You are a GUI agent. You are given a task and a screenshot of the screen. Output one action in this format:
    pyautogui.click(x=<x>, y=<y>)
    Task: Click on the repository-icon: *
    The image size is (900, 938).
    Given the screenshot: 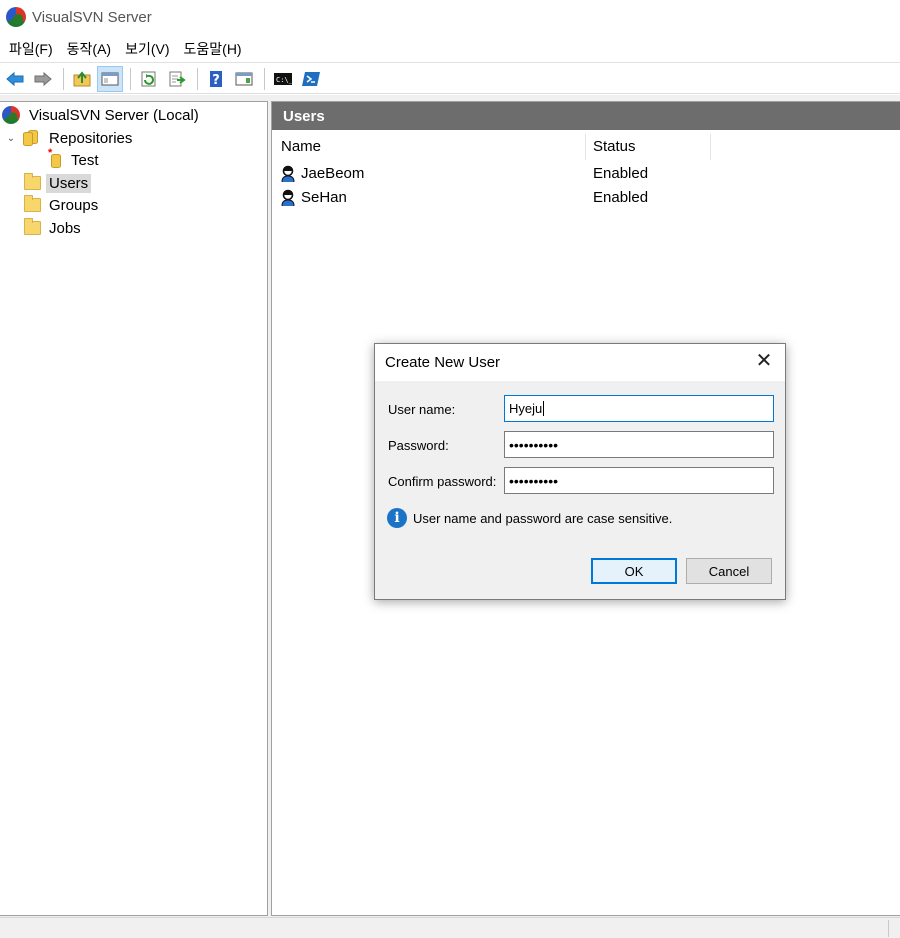 What is the action you would take?
    pyautogui.click(x=55, y=157)
    